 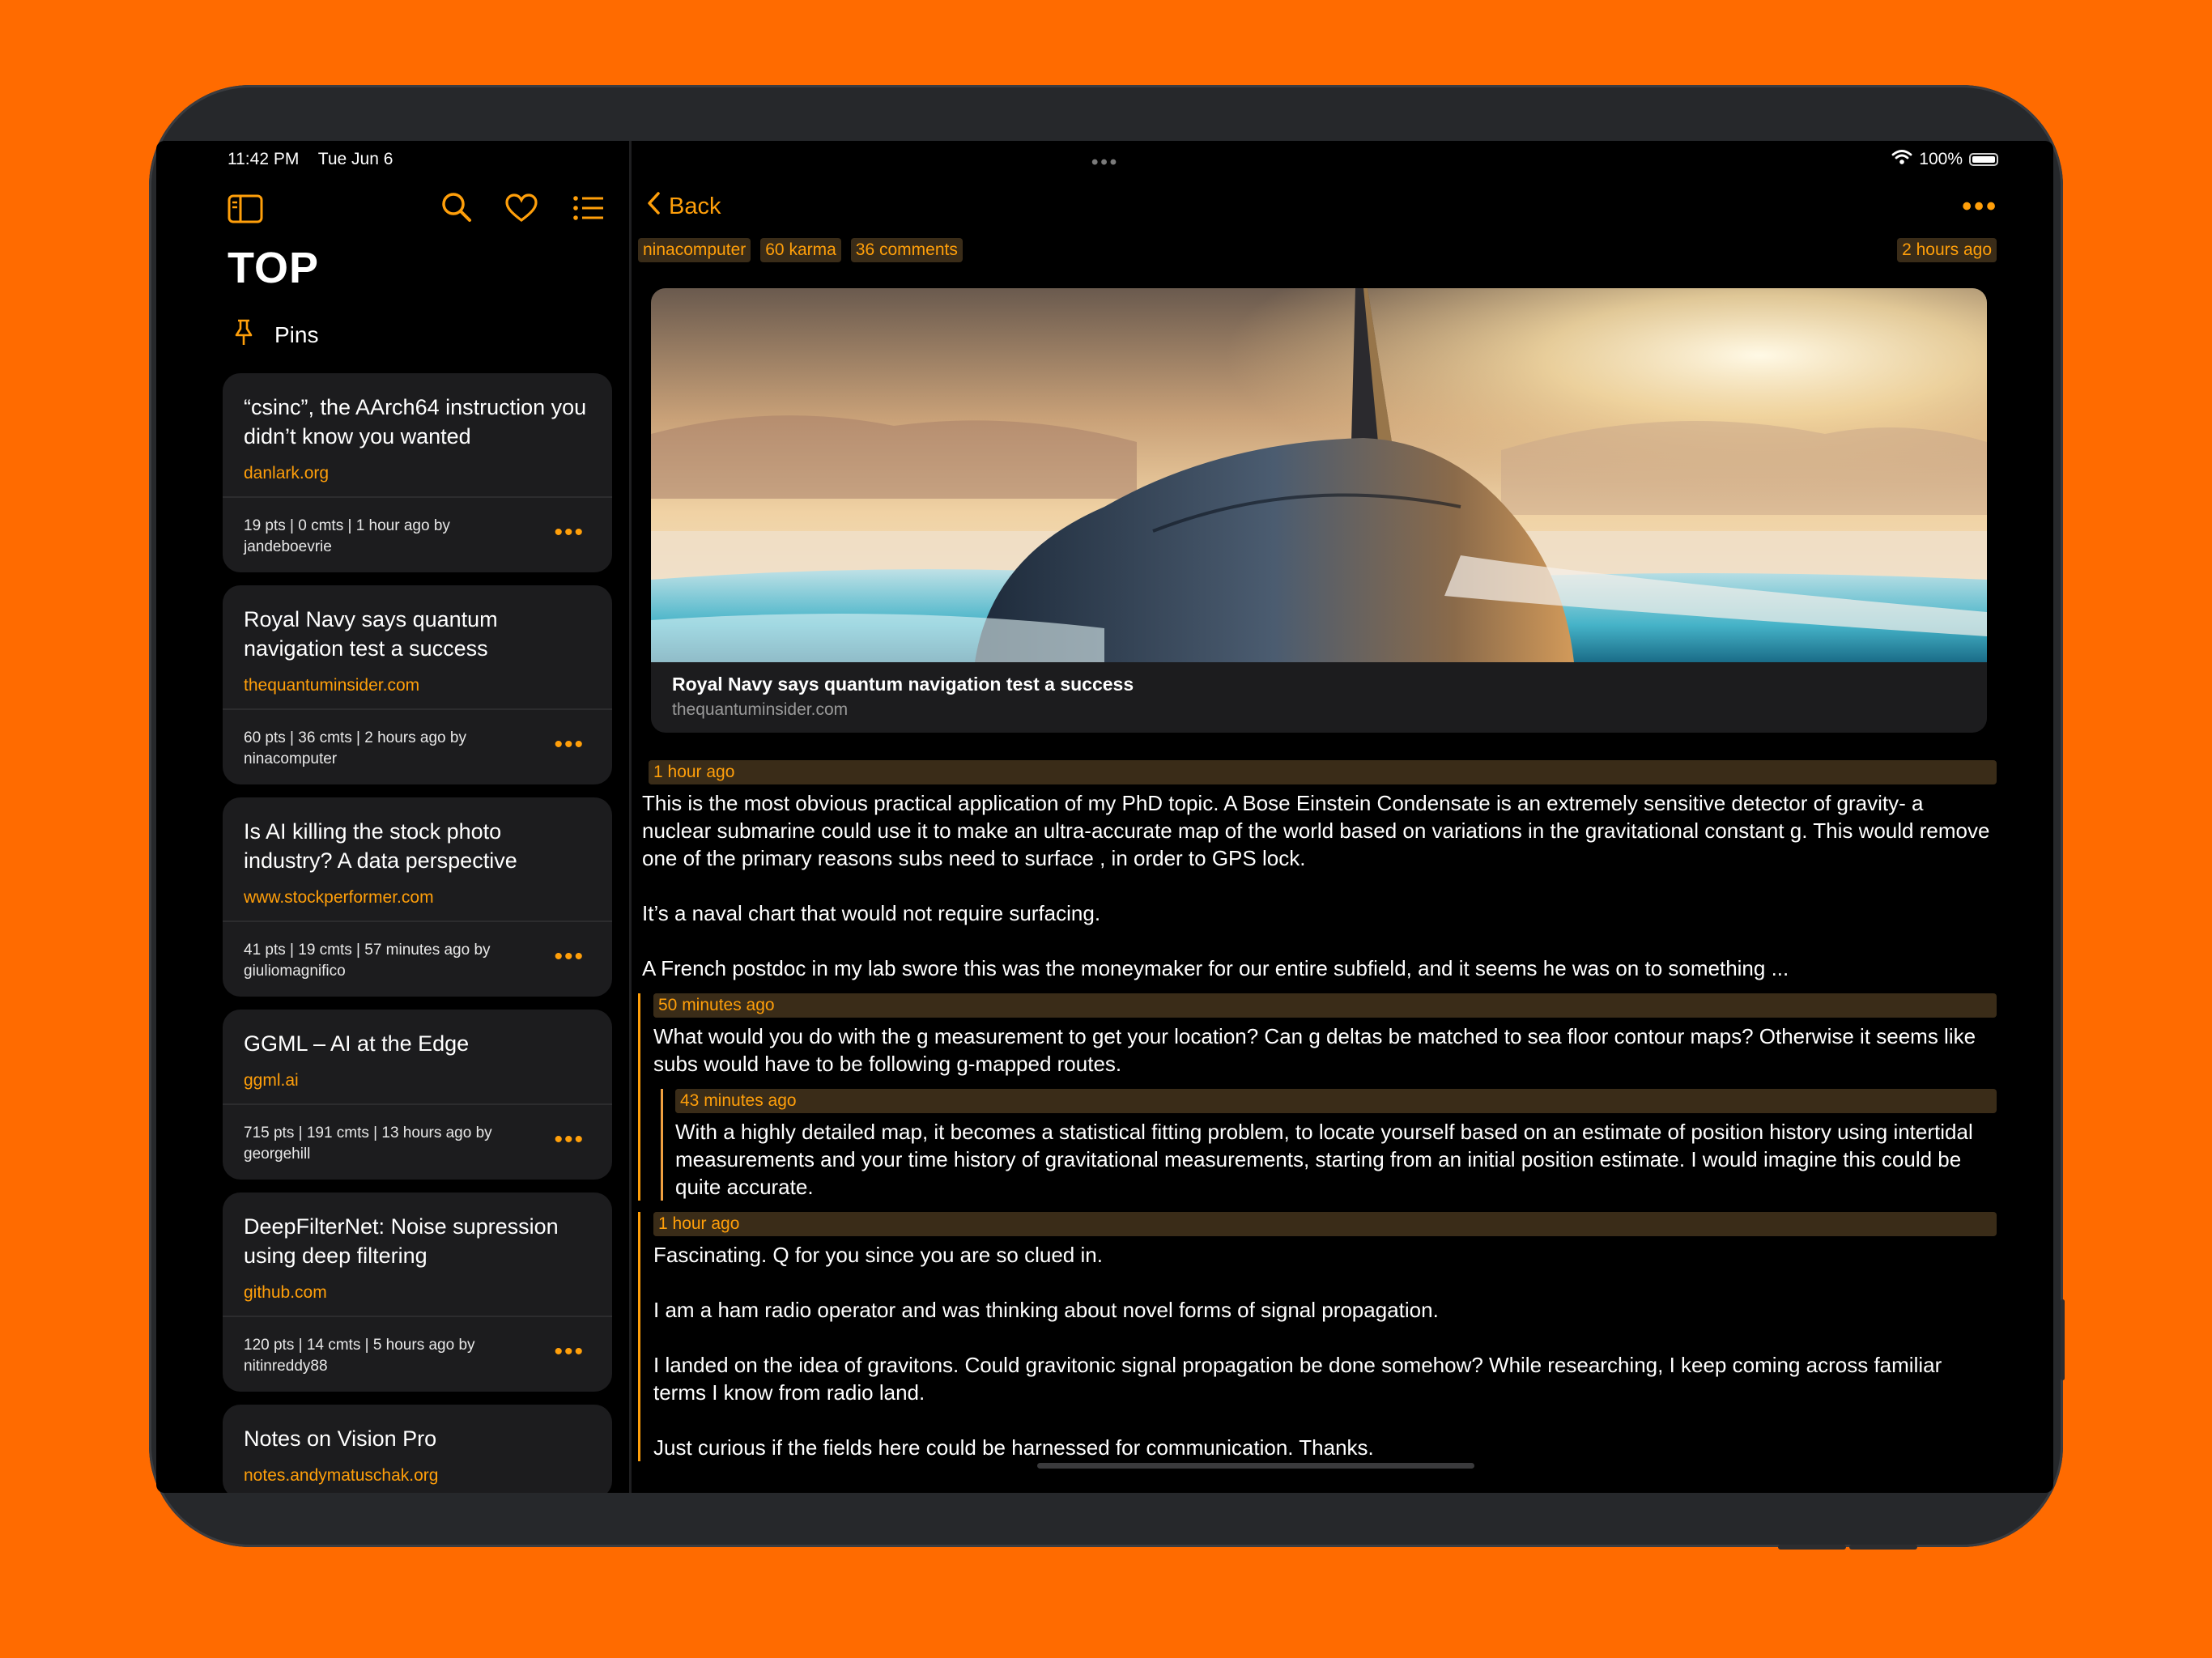 I want to click on list-icon, so click(x=589, y=210).